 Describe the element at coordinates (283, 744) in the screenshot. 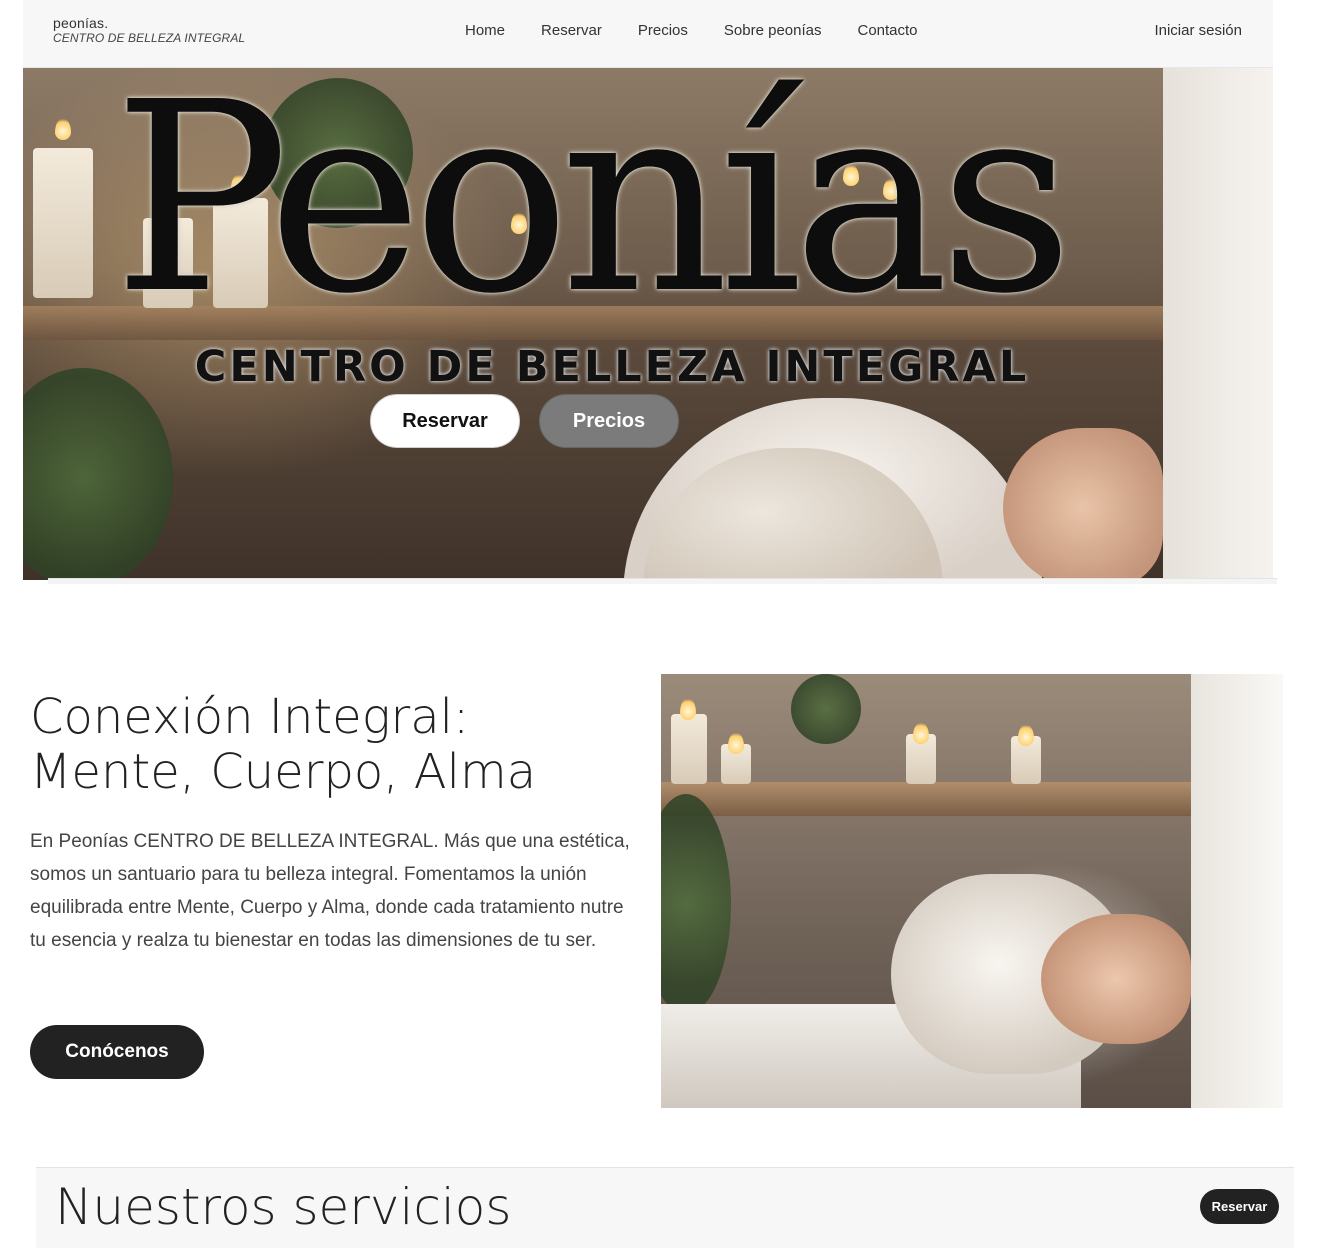

I see `about-title: Conexión Integral: Mente, Cuerpo, Alma` at that location.